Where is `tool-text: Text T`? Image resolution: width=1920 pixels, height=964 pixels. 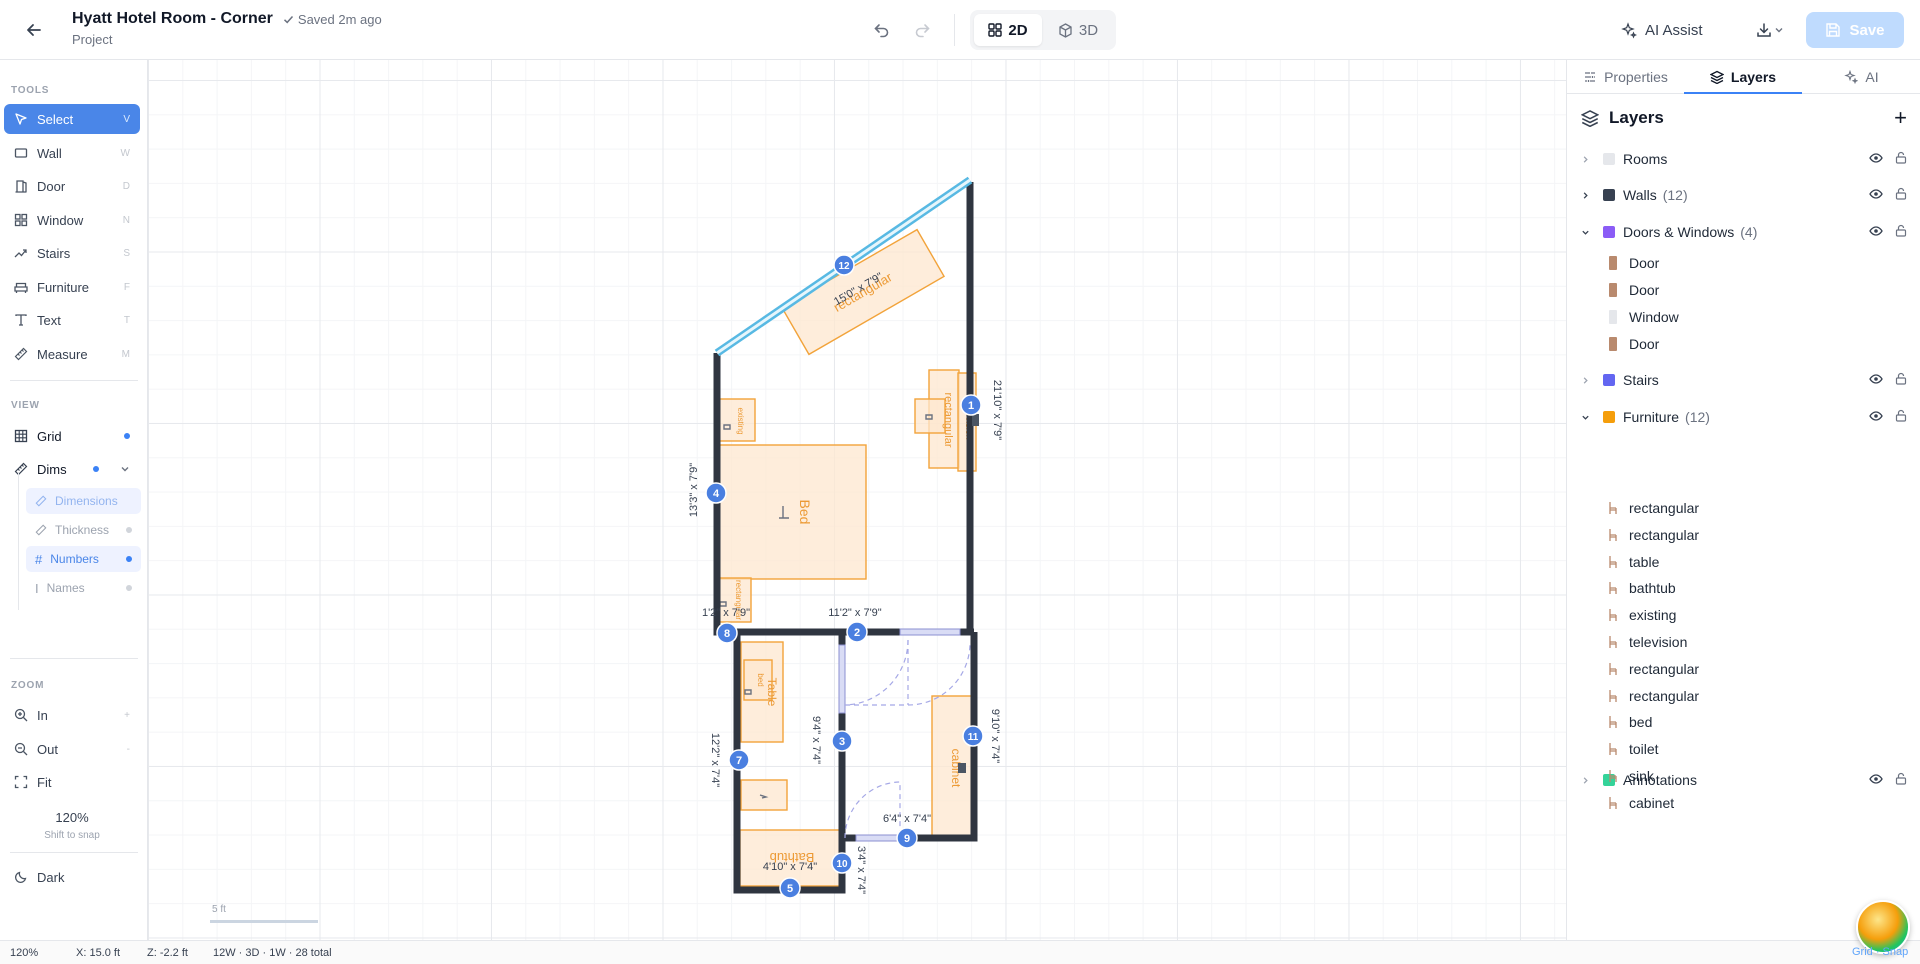
tool-text: Text T is located at coordinates (72, 320).